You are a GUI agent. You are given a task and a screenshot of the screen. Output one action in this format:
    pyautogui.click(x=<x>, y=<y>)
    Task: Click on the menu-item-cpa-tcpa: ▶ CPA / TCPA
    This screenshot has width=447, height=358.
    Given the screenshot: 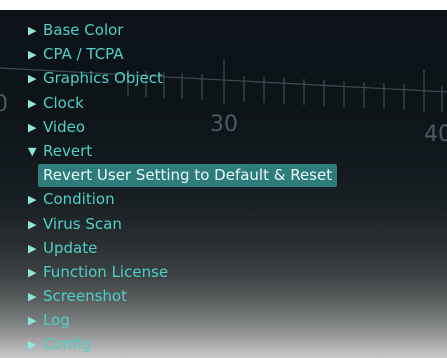 What is the action you would take?
    pyautogui.click(x=182, y=54)
    